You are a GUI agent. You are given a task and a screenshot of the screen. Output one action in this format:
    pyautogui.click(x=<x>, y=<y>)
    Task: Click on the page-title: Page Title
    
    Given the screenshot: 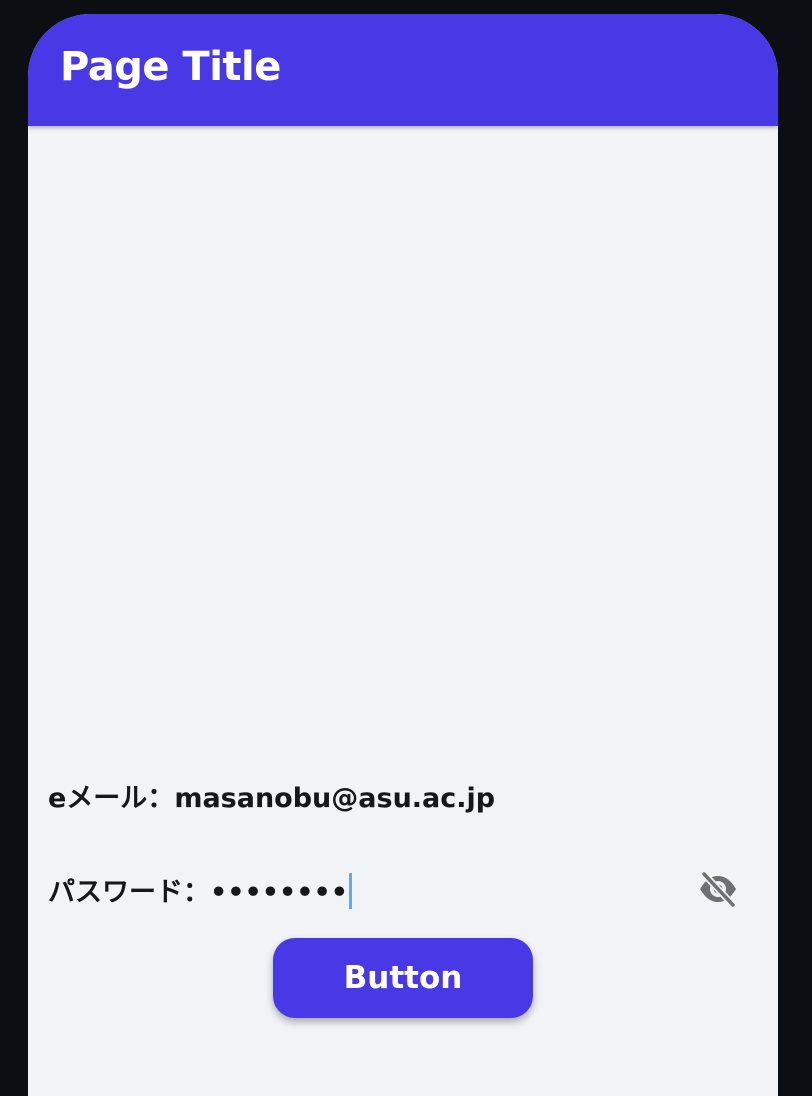 What is the action you would take?
    pyautogui.click(x=170, y=67)
    